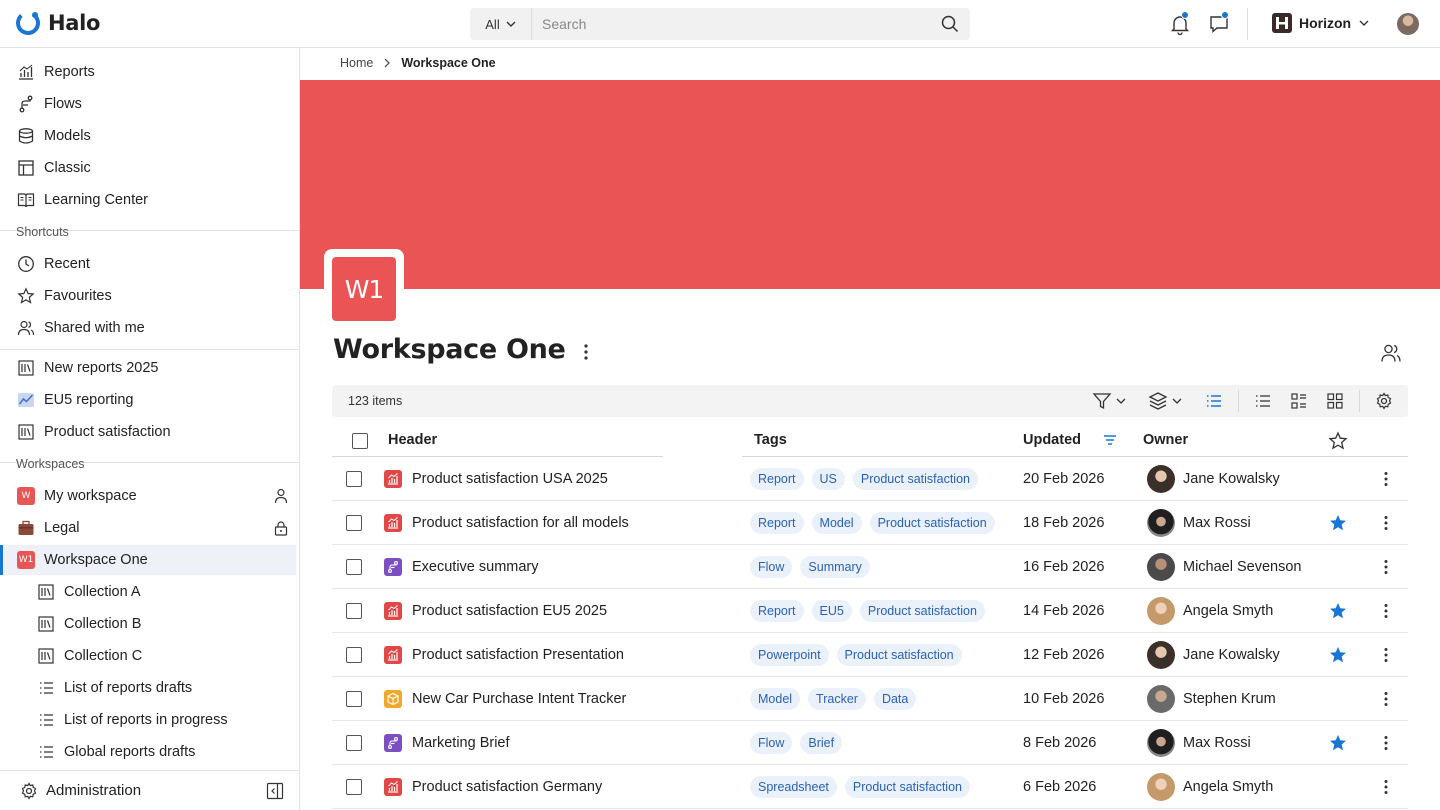 This screenshot has height=810, width=1440. What do you see at coordinates (831, 611) in the screenshot?
I see `tag-chip: EU5` at bounding box center [831, 611].